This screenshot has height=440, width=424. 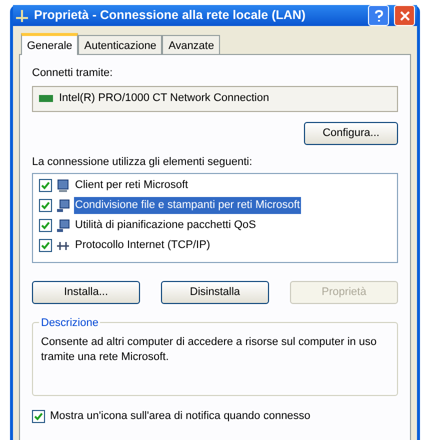 What do you see at coordinates (73, 73) in the screenshot?
I see `field-label: Connetti tramite:` at bounding box center [73, 73].